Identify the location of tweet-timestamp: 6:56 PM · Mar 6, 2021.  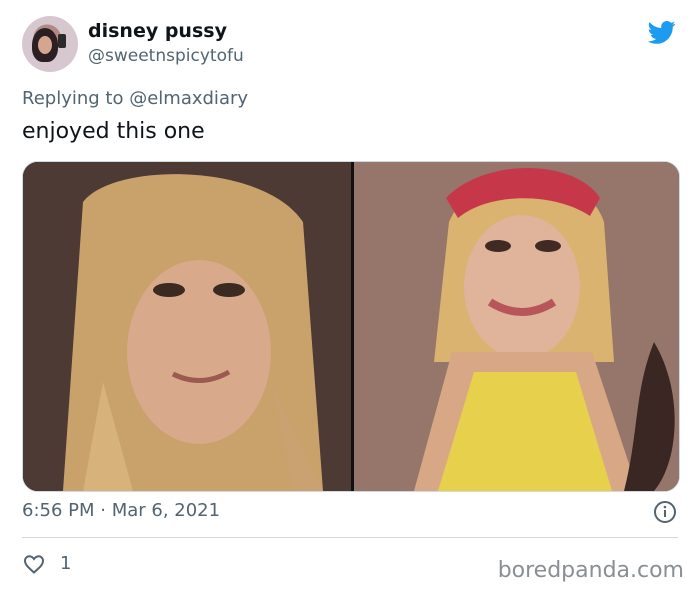
(121, 510).